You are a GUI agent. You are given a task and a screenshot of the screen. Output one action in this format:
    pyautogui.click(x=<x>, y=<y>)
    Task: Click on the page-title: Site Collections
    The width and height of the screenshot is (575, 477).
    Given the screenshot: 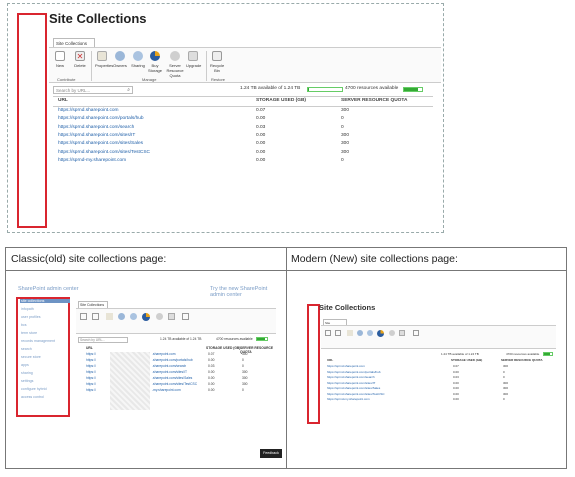 What is the action you would take?
    pyautogui.click(x=98, y=18)
    